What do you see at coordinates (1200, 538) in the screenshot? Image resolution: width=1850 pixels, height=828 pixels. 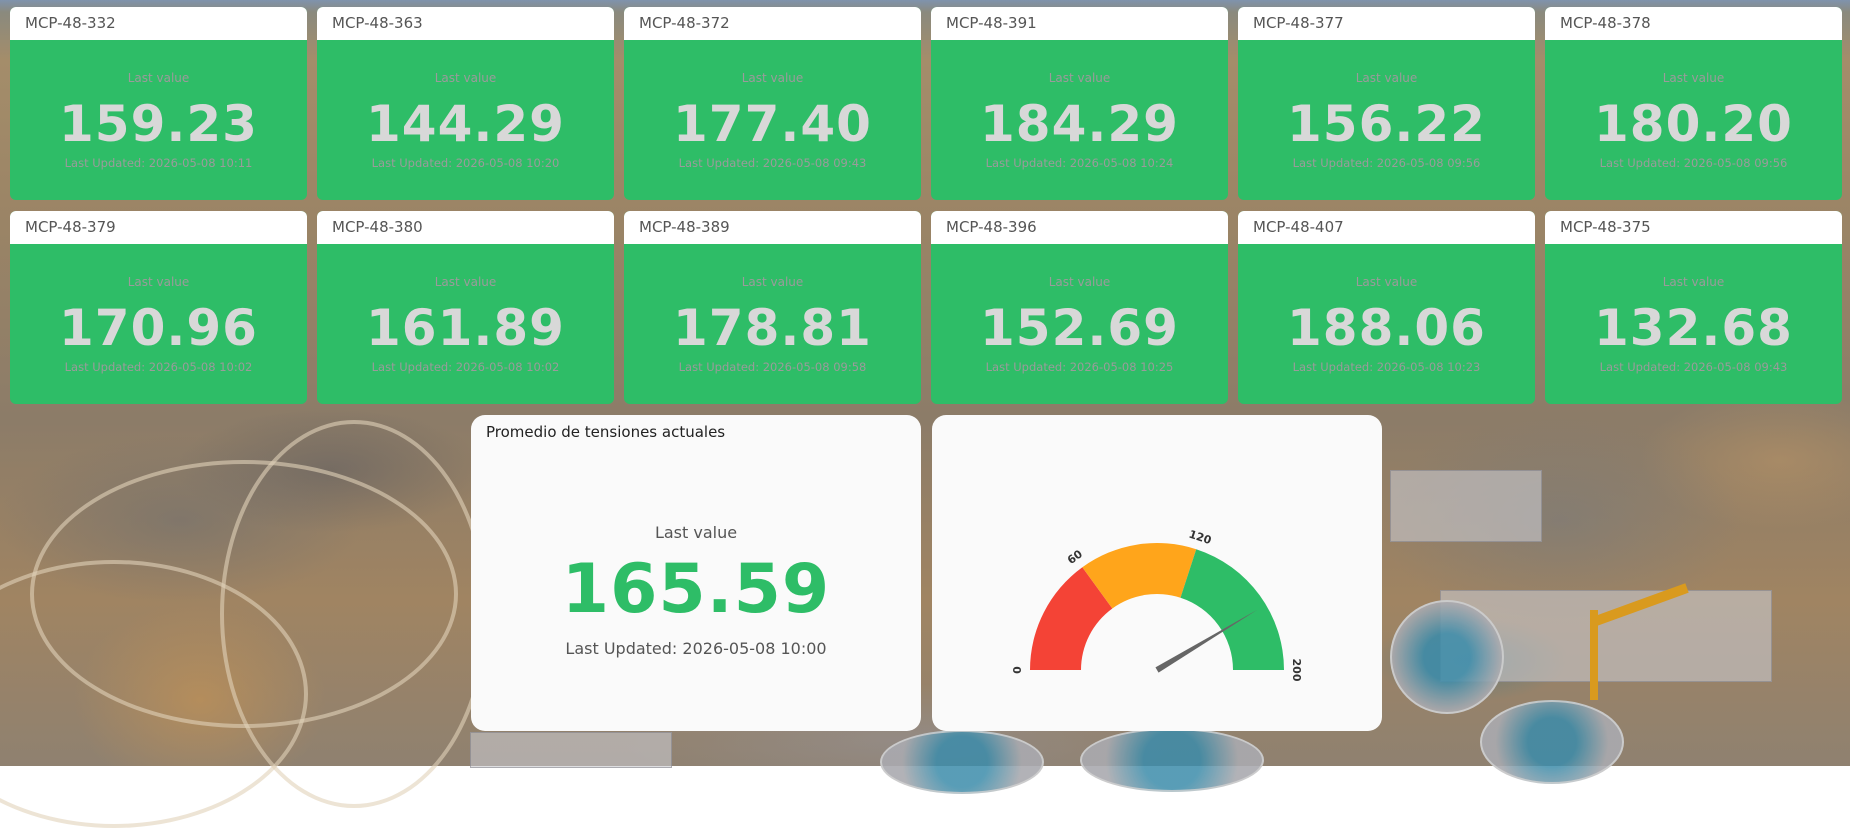 I see `gauge-tick-label: 120` at bounding box center [1200, 538].